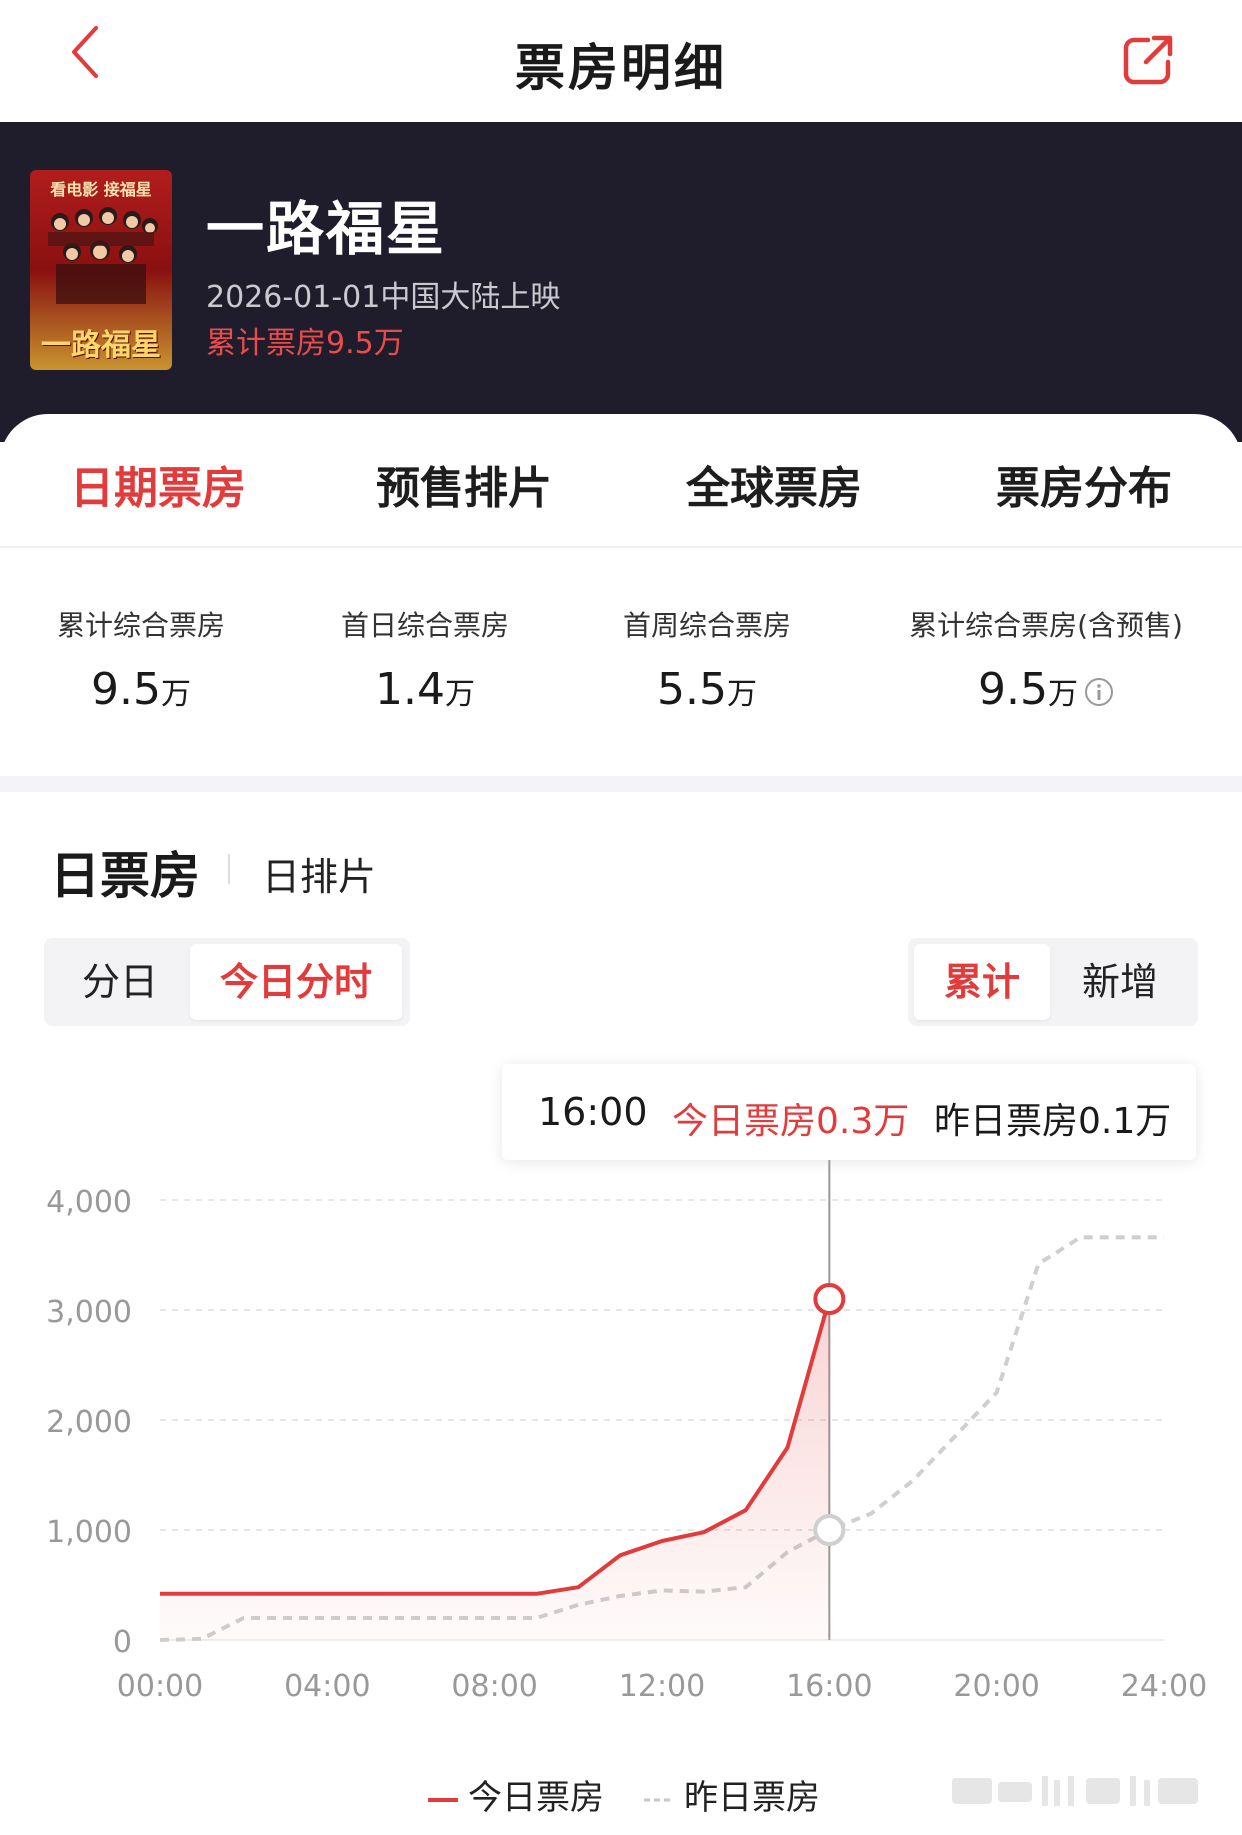 The width and height of the screenshot is (1242, 1835). Describe the element at coordinates (89, 1532) in the screenshot. I see `y-tick-label: 1,000` at that location.